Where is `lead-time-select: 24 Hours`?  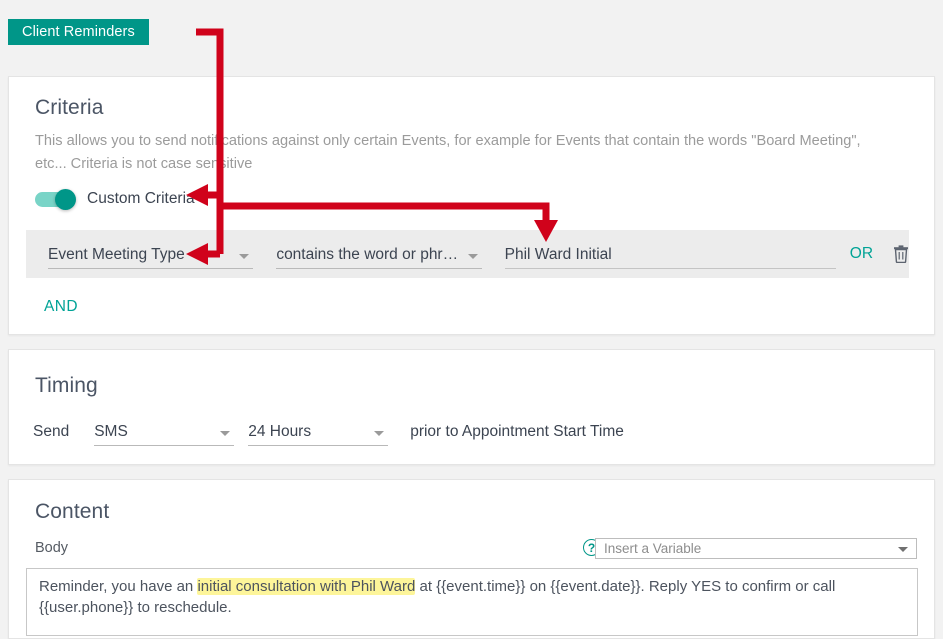
lead-time-select: 24 Hours is located at coordinates (318, 431).